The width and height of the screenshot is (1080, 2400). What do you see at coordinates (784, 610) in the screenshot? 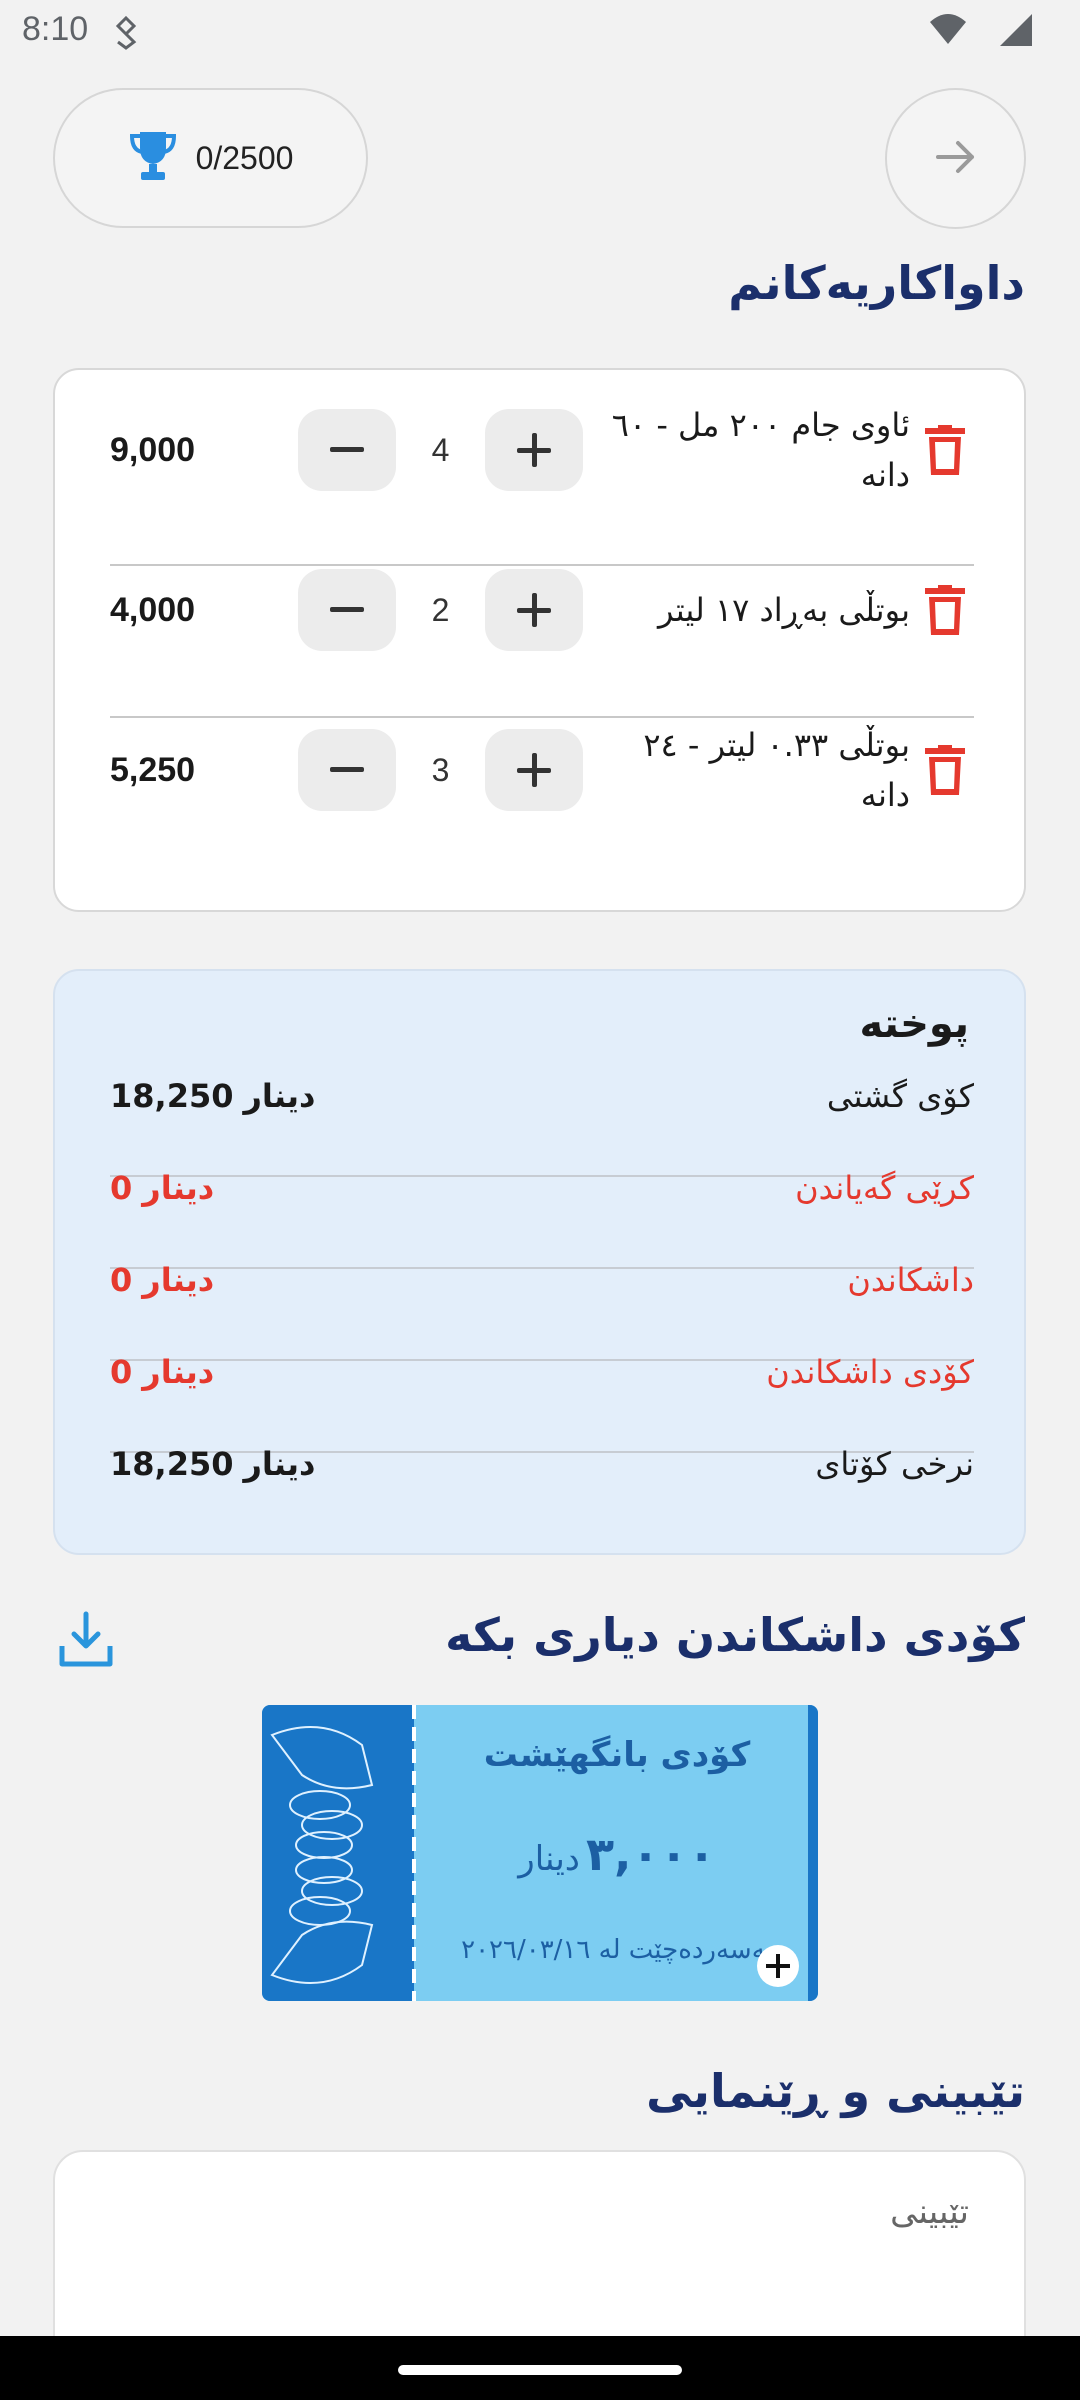
I see `item-name: بوتڵی بەڕاد ١٧ لیتر` at bounding box center [784, 610].